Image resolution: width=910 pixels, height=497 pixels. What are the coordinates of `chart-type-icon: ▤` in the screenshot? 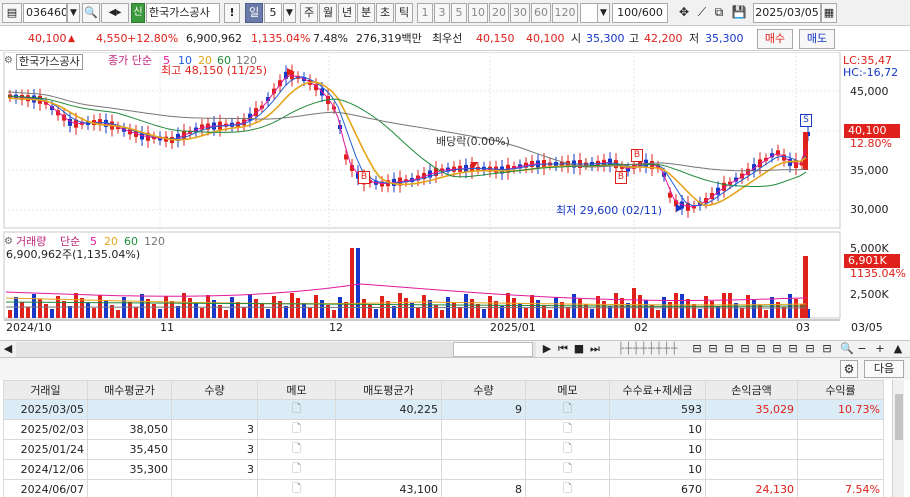 It's located at (12, 13).